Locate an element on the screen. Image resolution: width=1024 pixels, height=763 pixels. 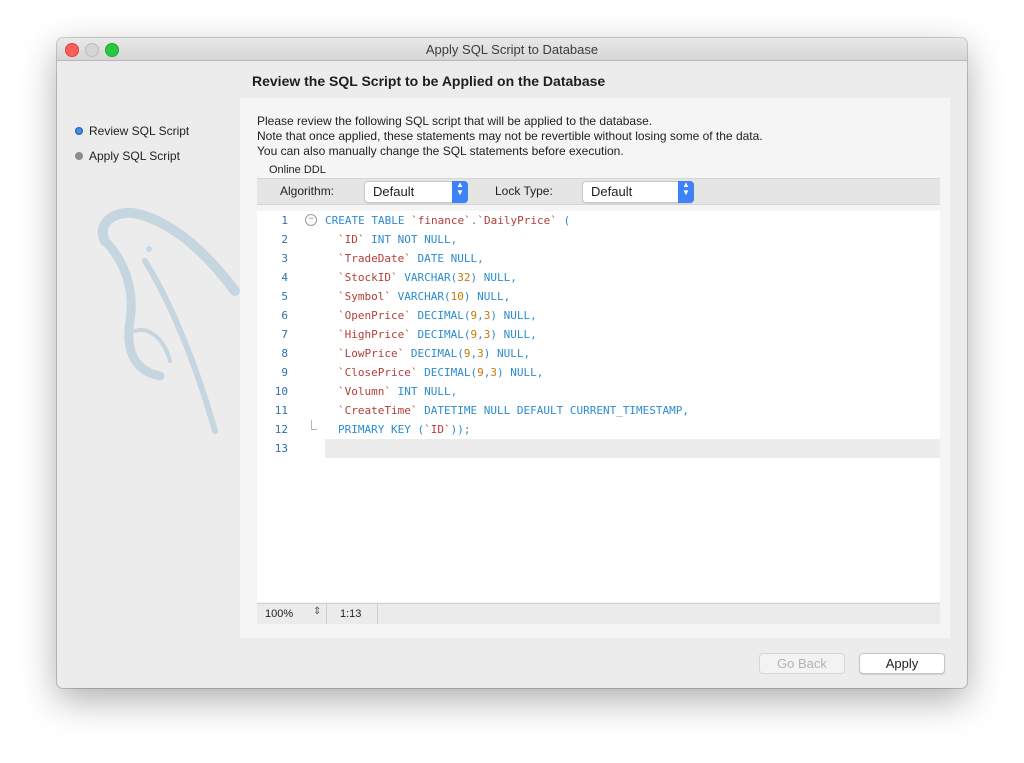
line-number: 6 is located at coordinates (284, 315).